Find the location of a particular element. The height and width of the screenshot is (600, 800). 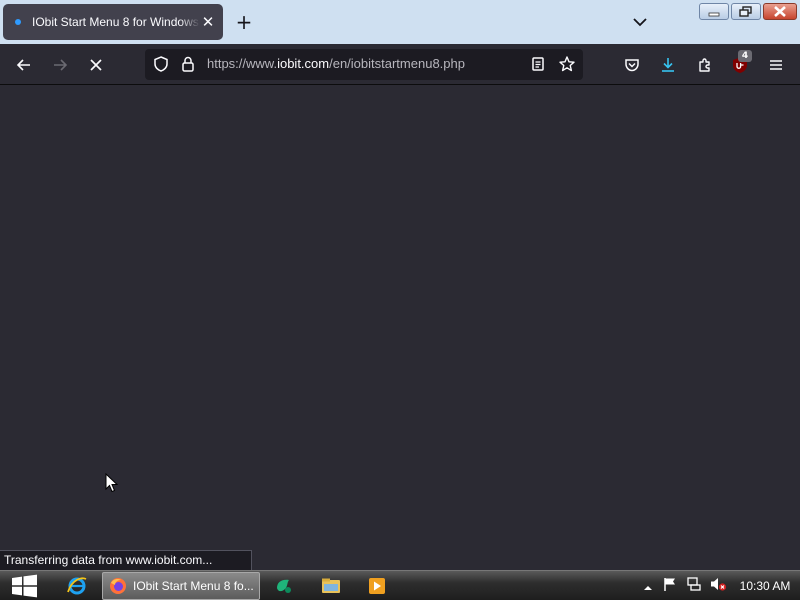

back-button is located at coordinates (24, 65).